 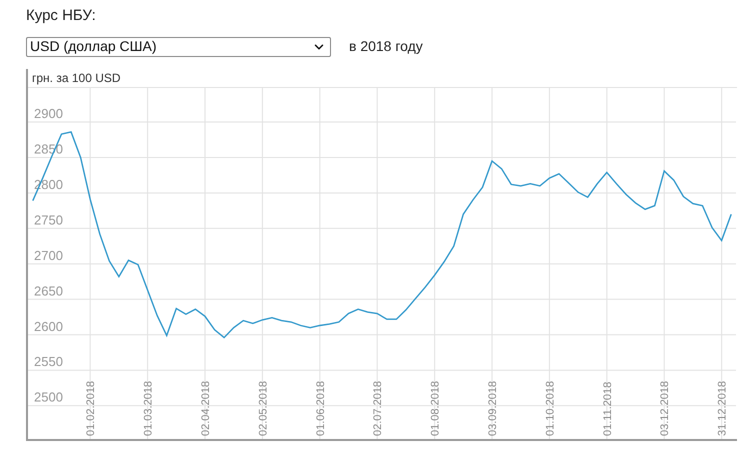 I want to click on x-tick-label: 01.02.2018, so click(x=91, y=408).